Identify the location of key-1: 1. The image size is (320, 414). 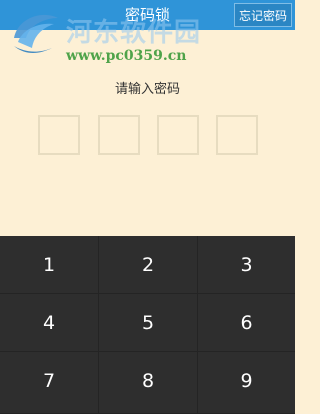
(49, 265).